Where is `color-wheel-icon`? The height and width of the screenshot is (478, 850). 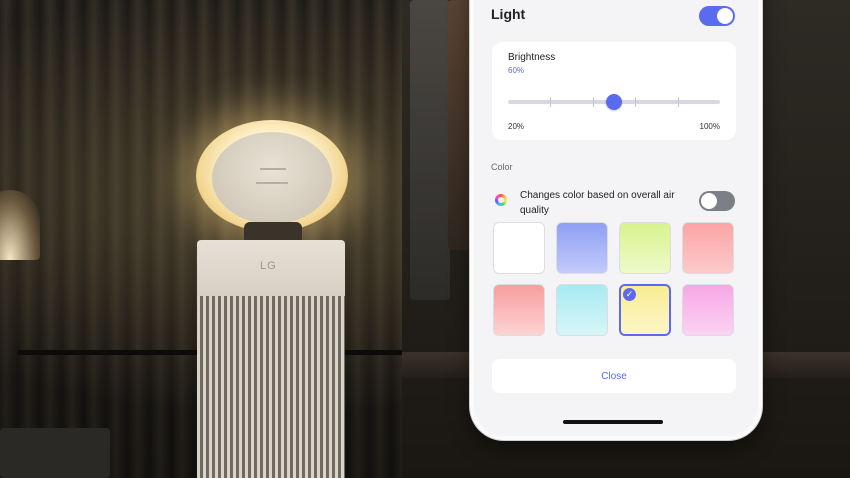
color-wheel-icon is located at coordinates (501, 200).